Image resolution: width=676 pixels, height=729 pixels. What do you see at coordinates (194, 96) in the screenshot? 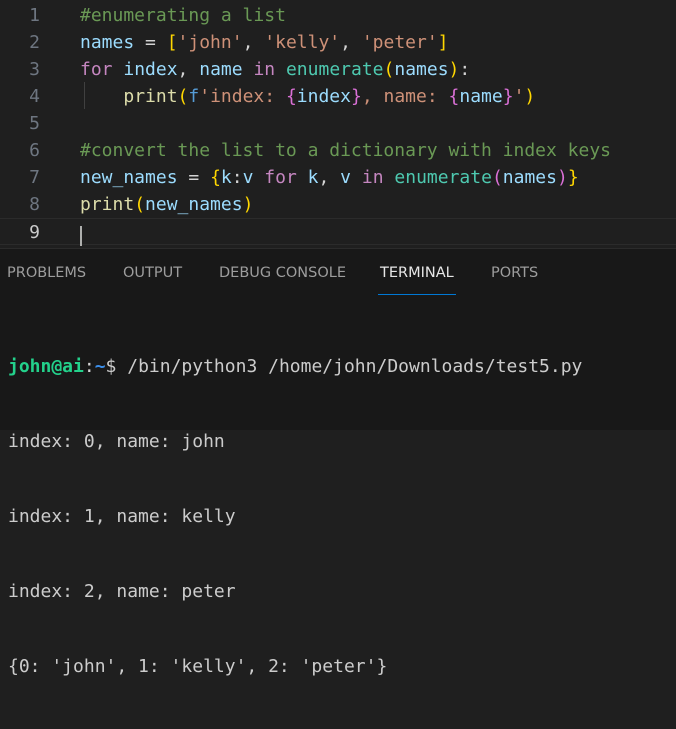
I see `code-token: f` at bounding box center [194, 96].